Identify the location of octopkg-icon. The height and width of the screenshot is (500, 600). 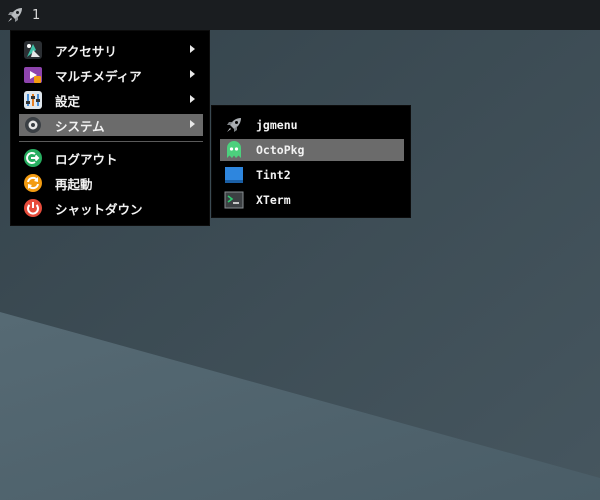
(234, 150).